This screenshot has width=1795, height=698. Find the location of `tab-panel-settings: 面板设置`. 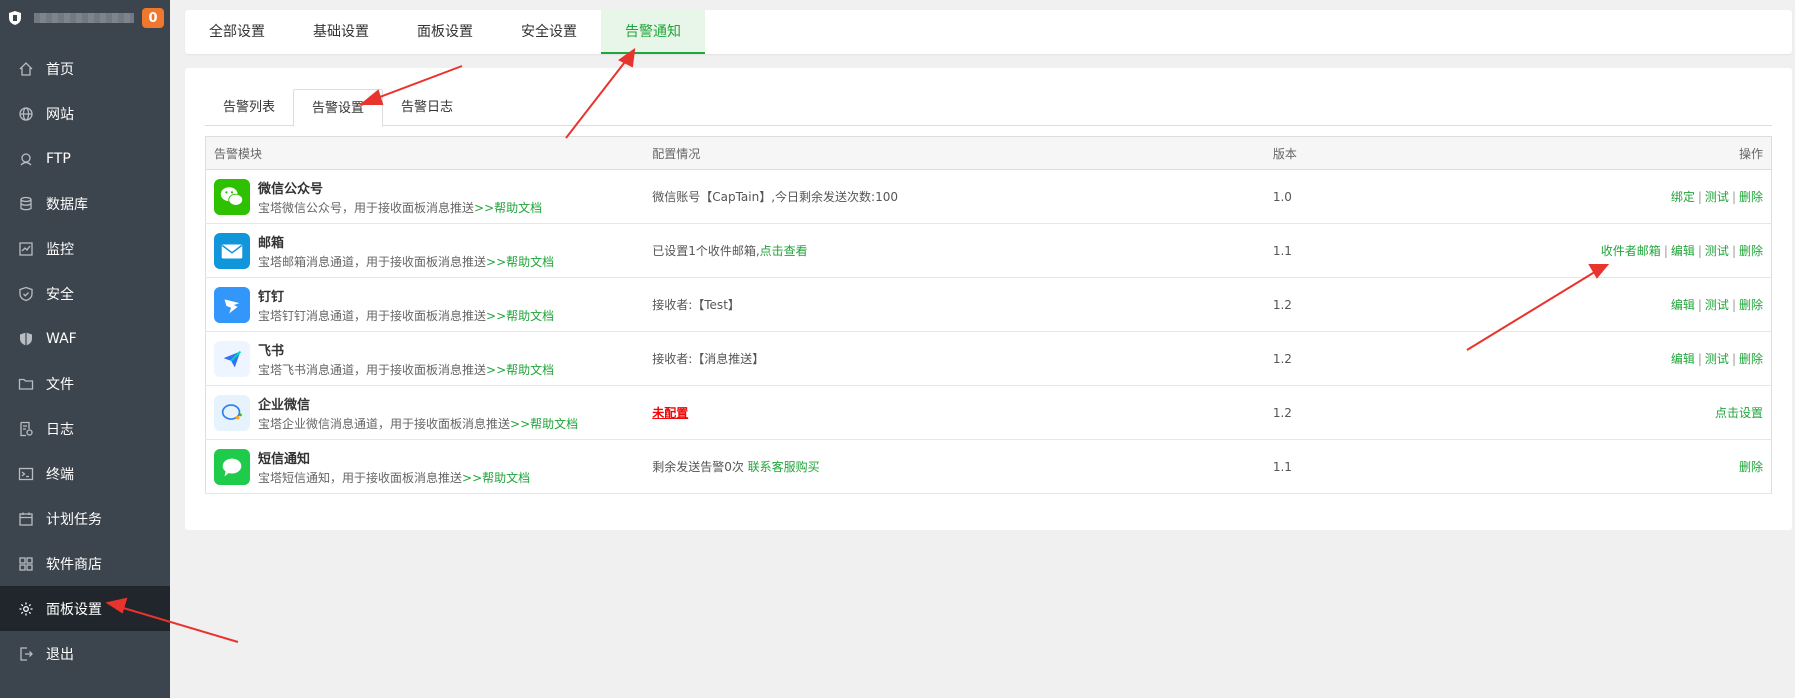

tab-panel-settings: 面板设置 is located at coordinates (445, 32).